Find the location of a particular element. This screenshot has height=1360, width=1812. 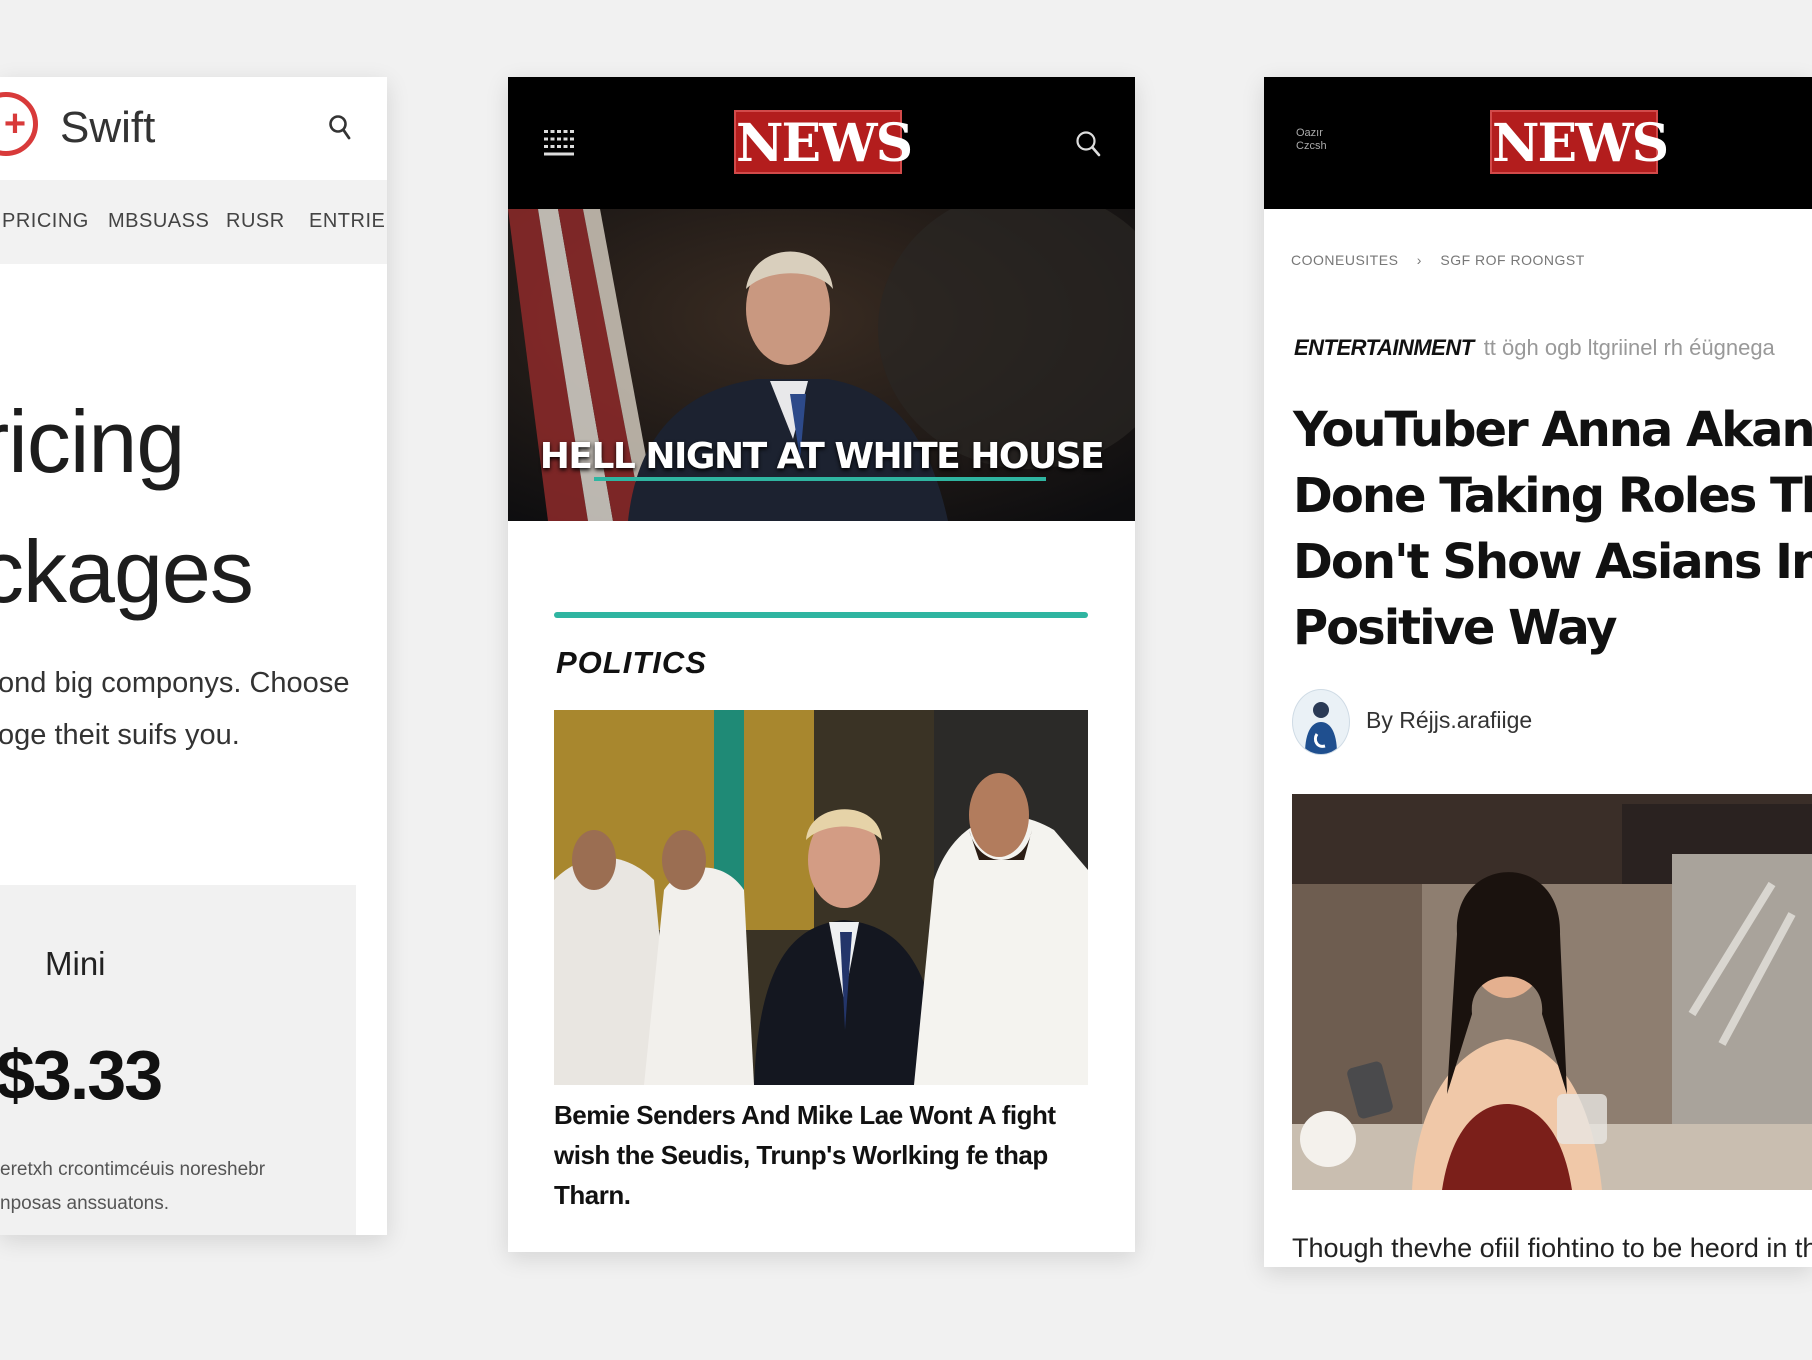

news-header: NEWS is located at coordinates (821, 143).